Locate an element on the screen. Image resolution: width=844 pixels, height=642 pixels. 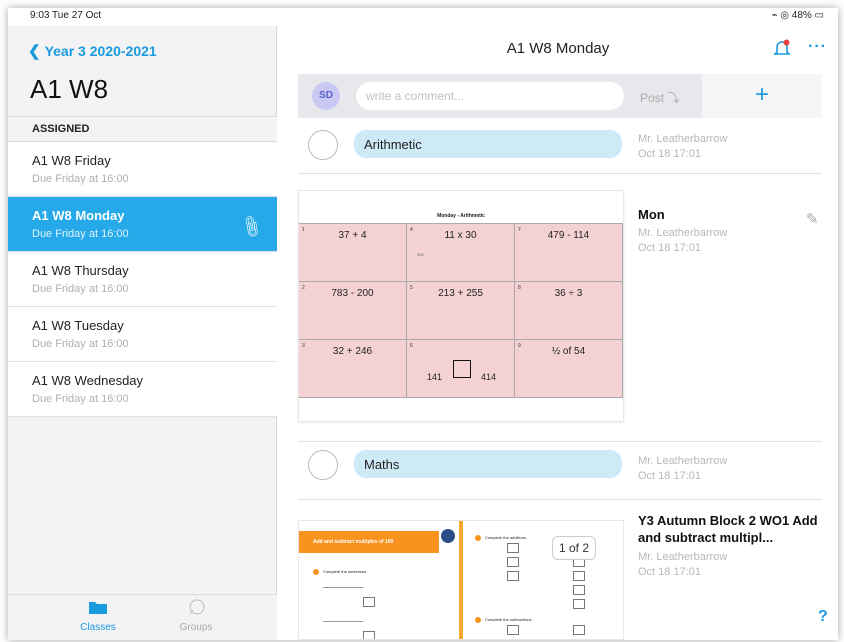
divider is located at coordinates (560, 437).